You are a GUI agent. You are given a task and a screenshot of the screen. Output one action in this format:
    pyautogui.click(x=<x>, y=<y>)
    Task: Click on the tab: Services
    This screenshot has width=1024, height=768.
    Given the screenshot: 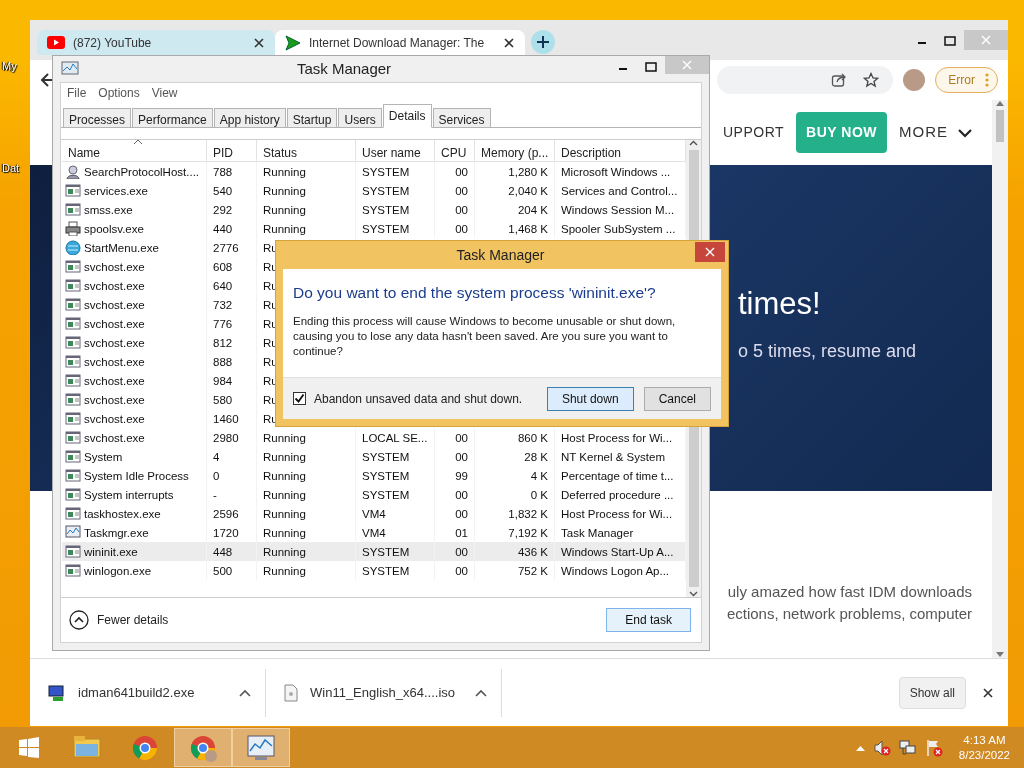 What is the action you would take?
    pyautogui.click(x=461, y=118)
    